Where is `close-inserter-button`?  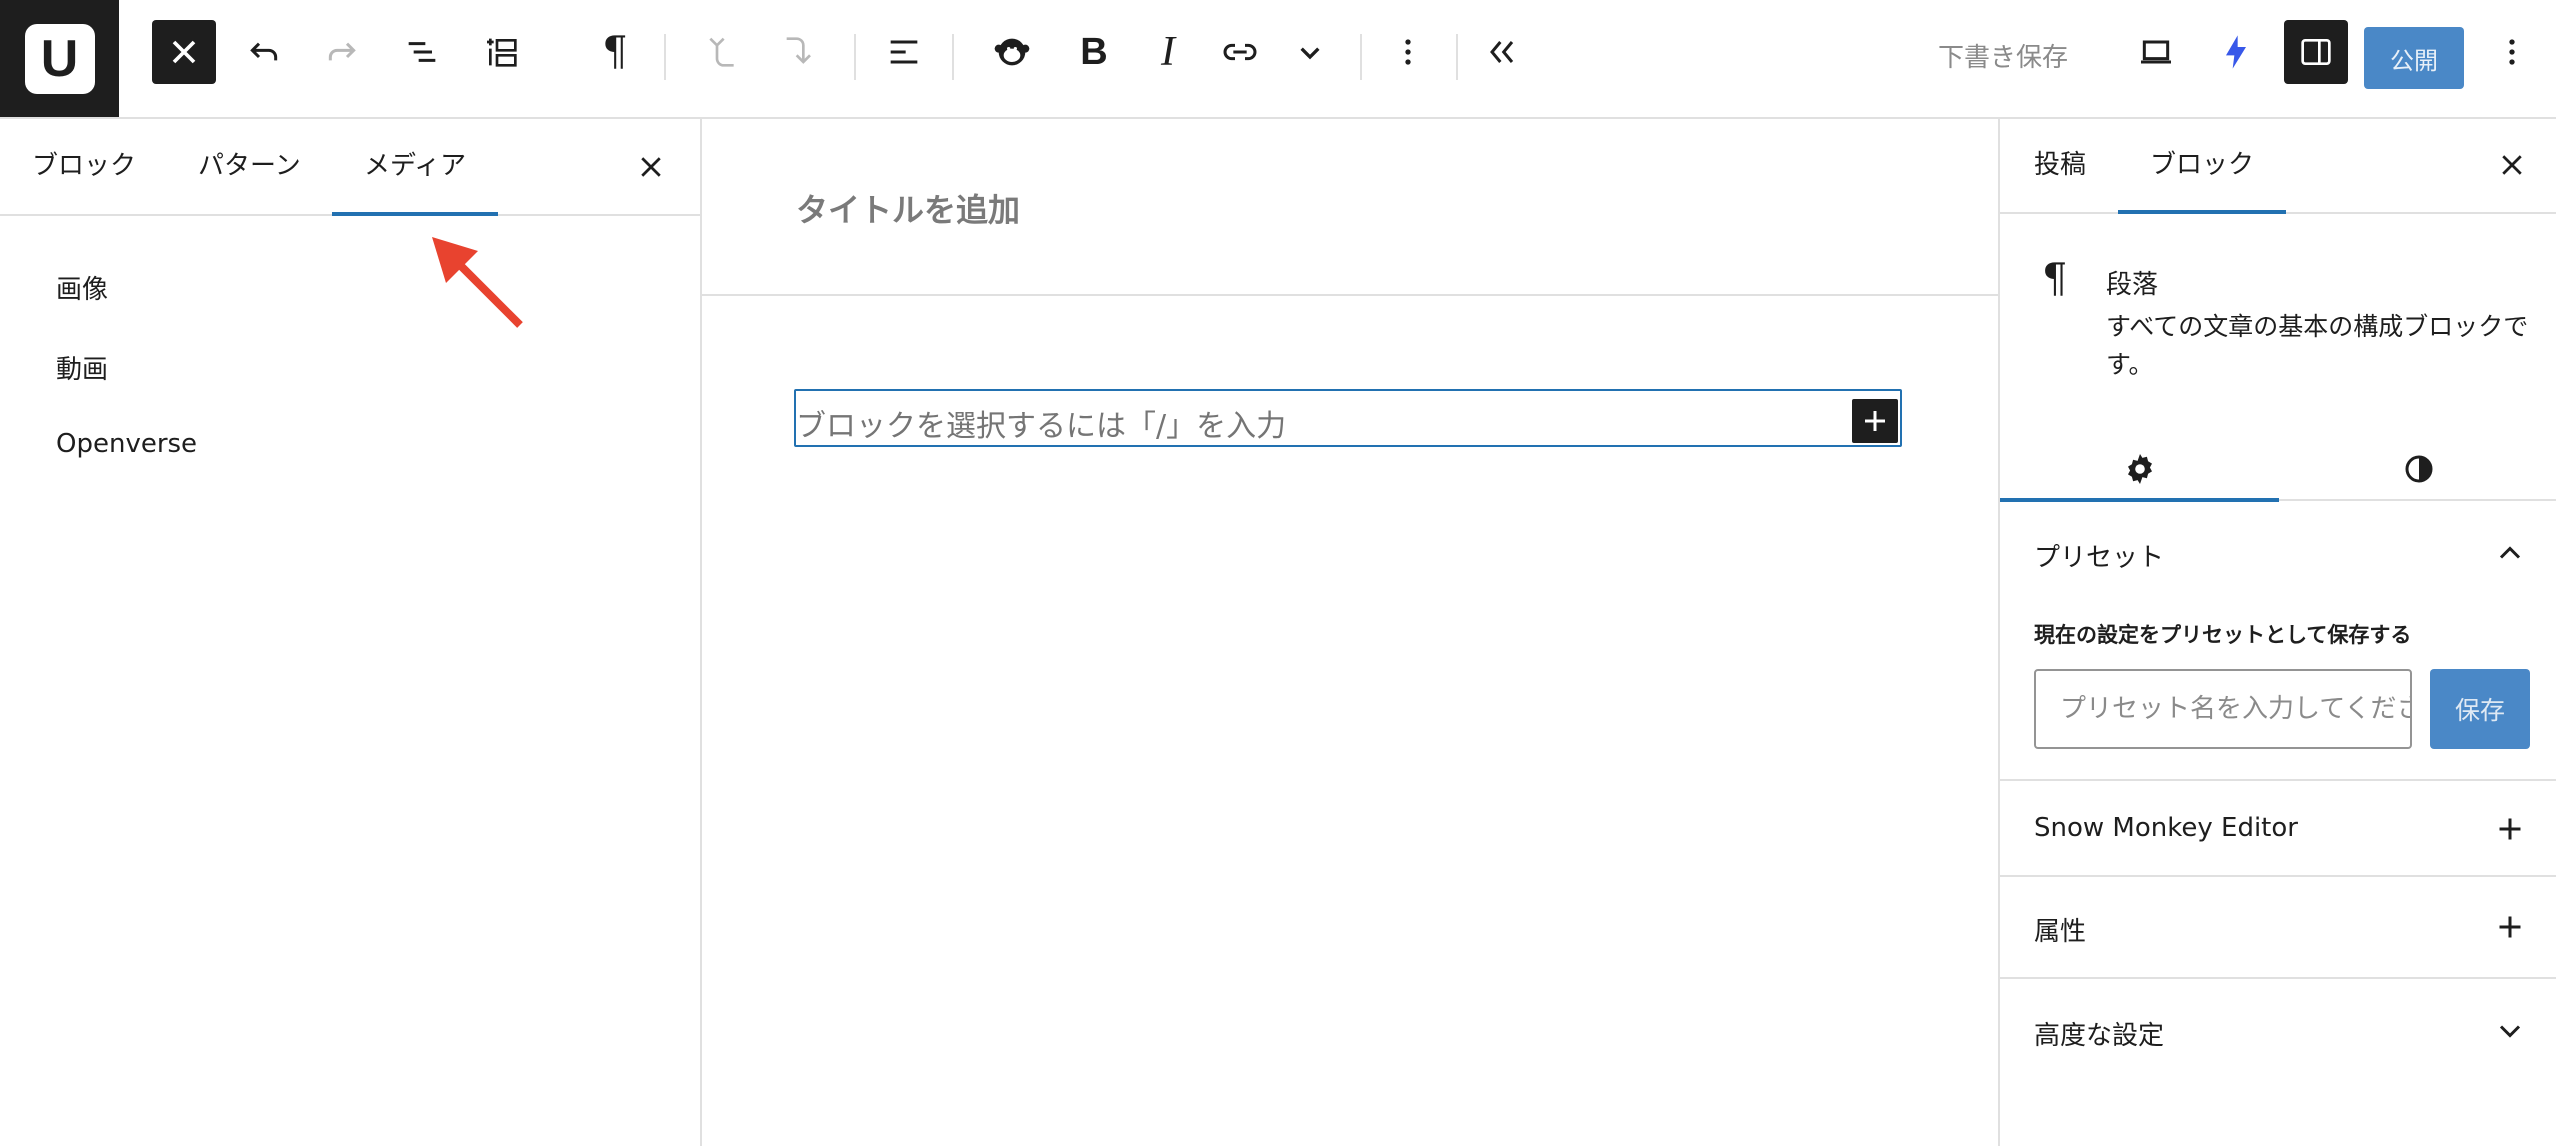 close-inserter-button is located at coordinates (184, 52).